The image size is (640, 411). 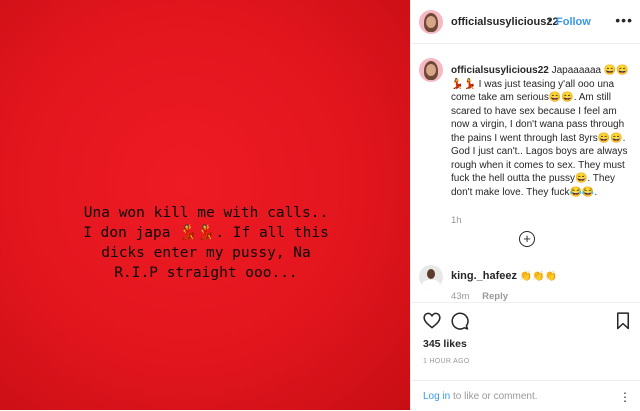 What do you see at coordinates (456, 220) in the screenshot?
I see `caption-time: 1h` at bounding box center [456, 220].